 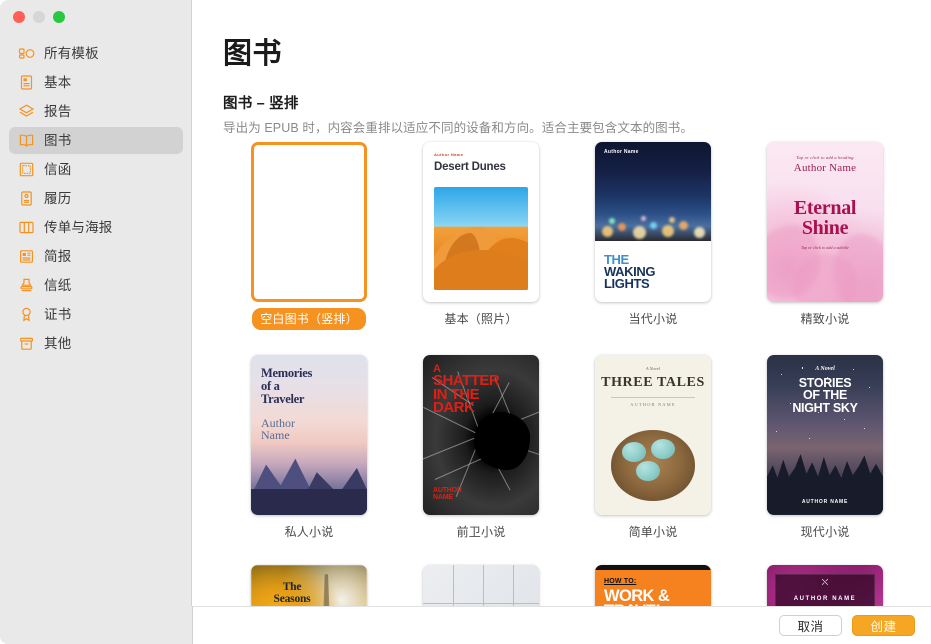 What do you see at coordinates (26, 140) in the screenshot?
I see `books-icon` at bounding box center [26, 140].